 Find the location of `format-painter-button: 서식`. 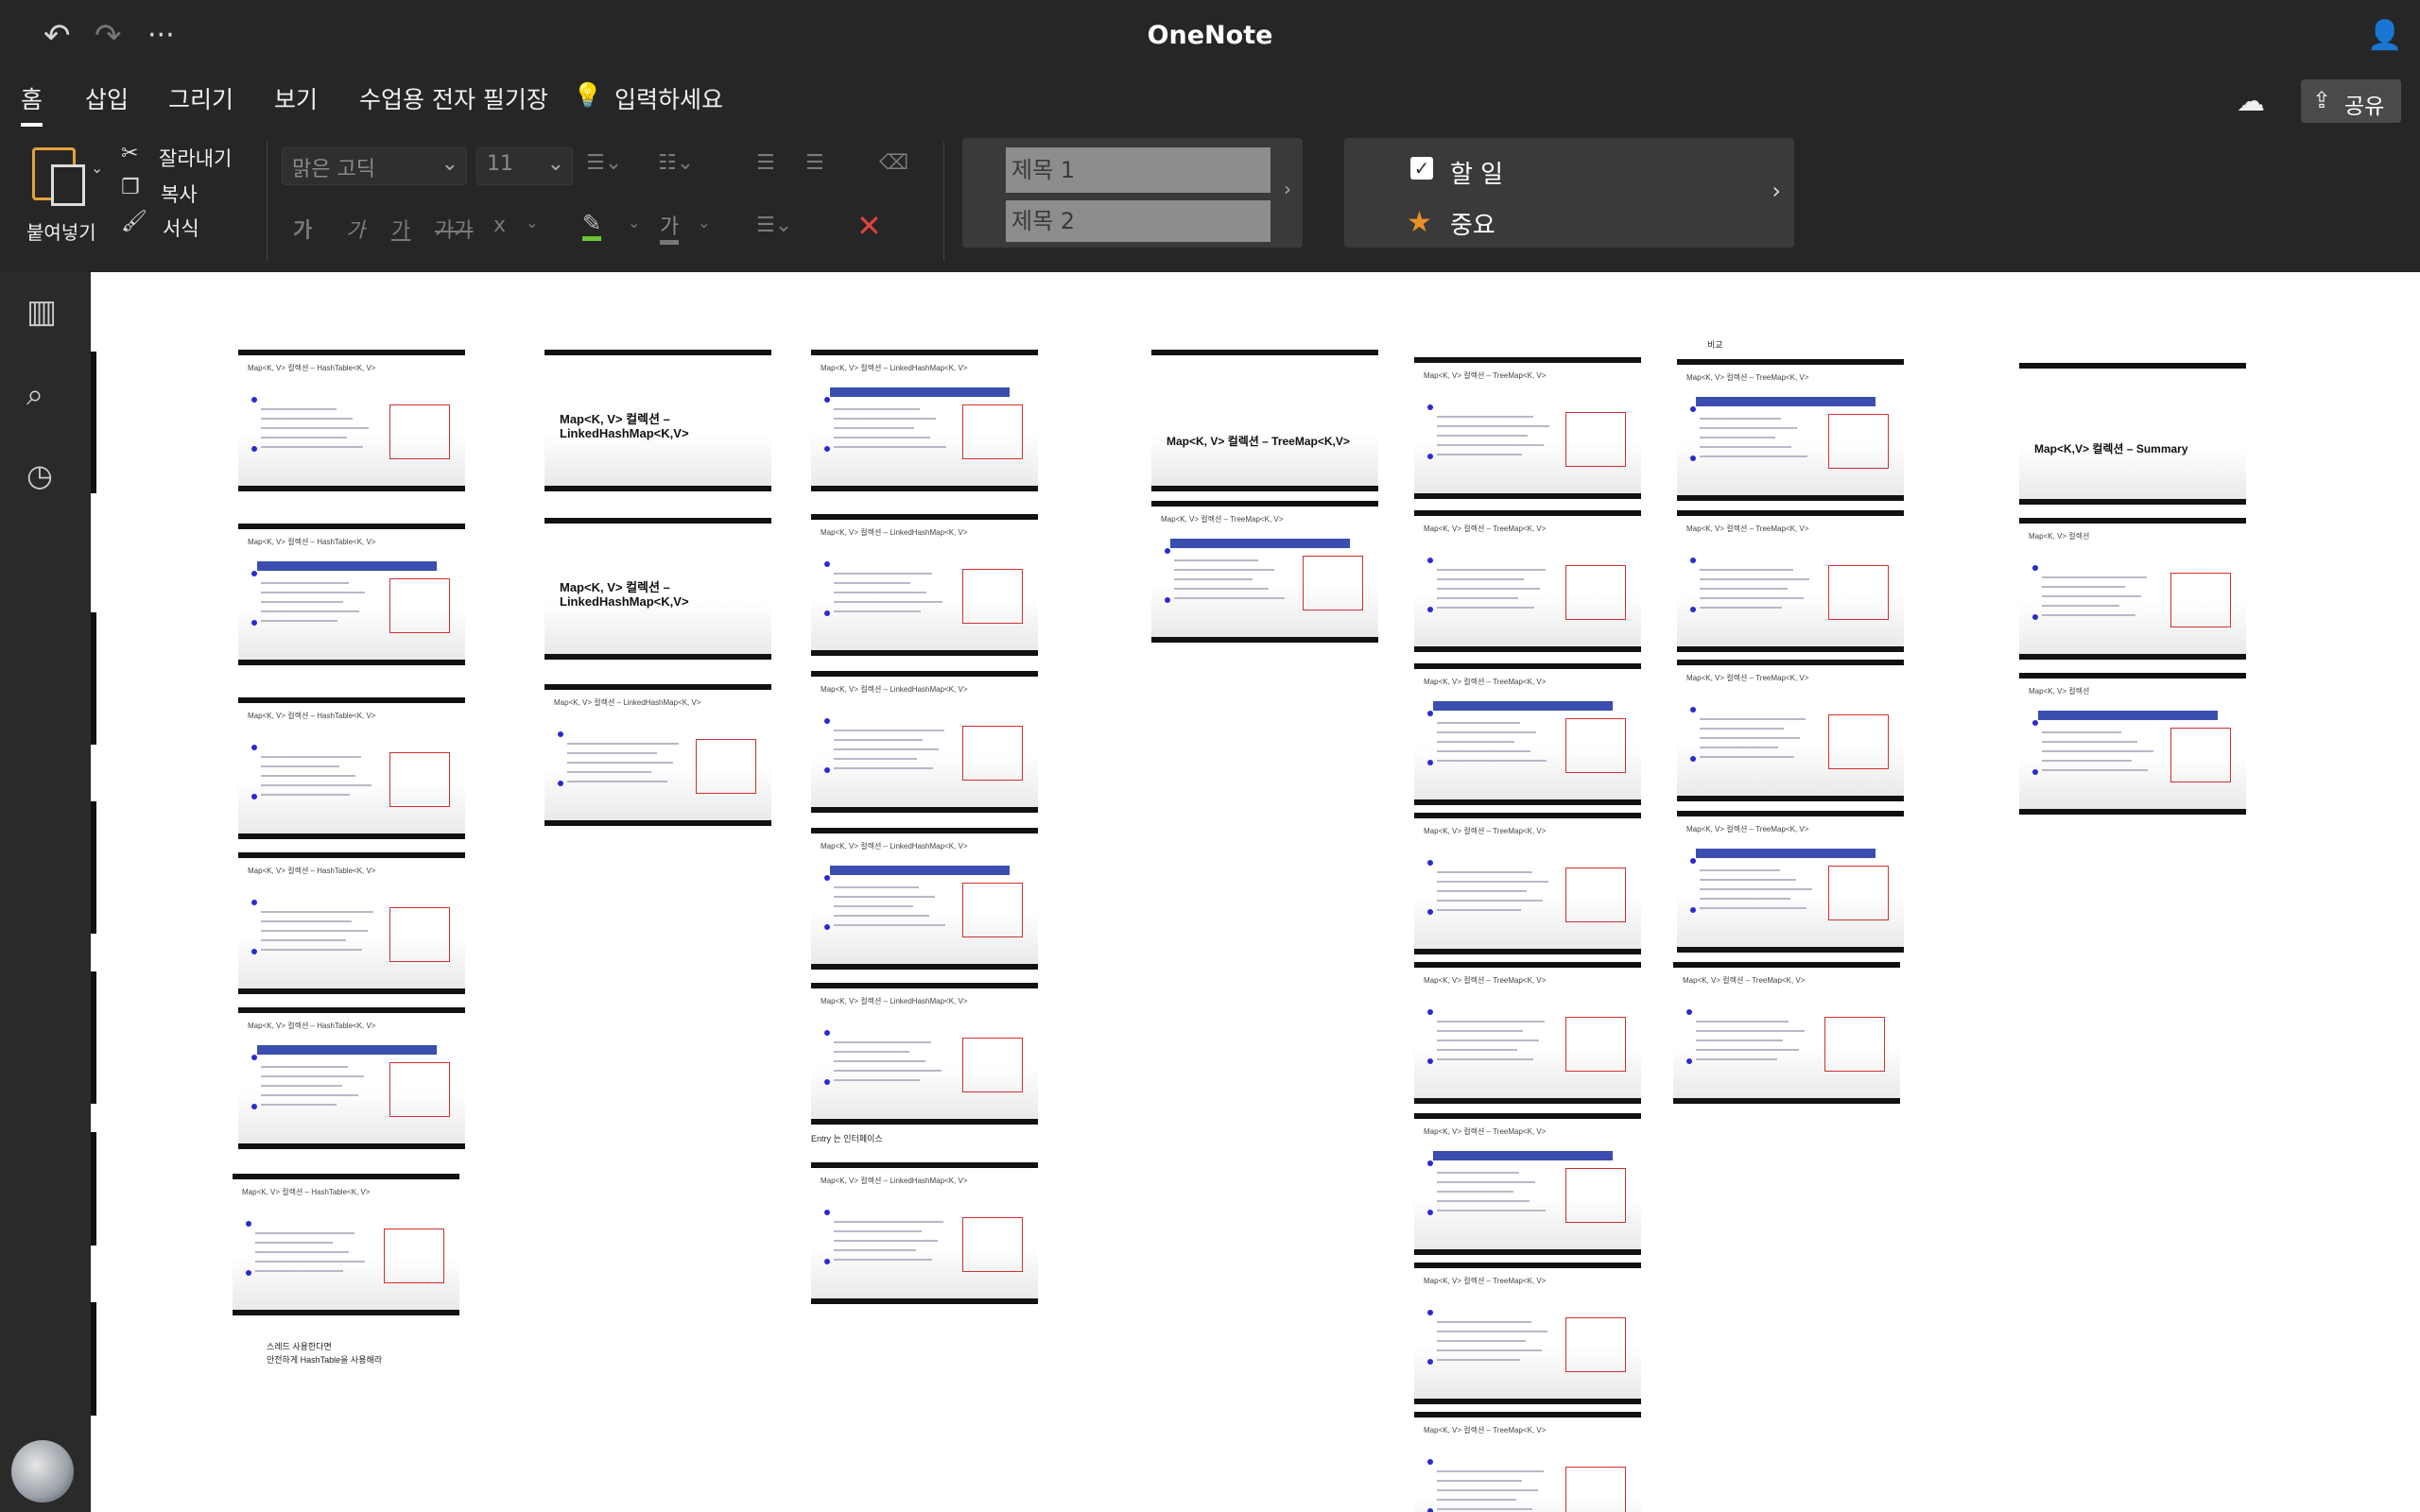

format-painter-button: 서식 is located at coordinates (181, 228).